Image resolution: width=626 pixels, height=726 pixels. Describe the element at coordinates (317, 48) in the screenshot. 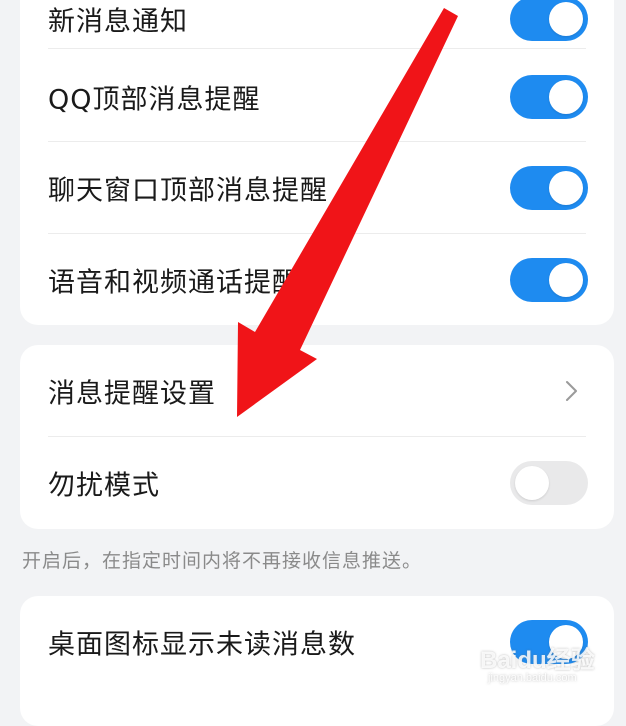

I see `divider` at that location.